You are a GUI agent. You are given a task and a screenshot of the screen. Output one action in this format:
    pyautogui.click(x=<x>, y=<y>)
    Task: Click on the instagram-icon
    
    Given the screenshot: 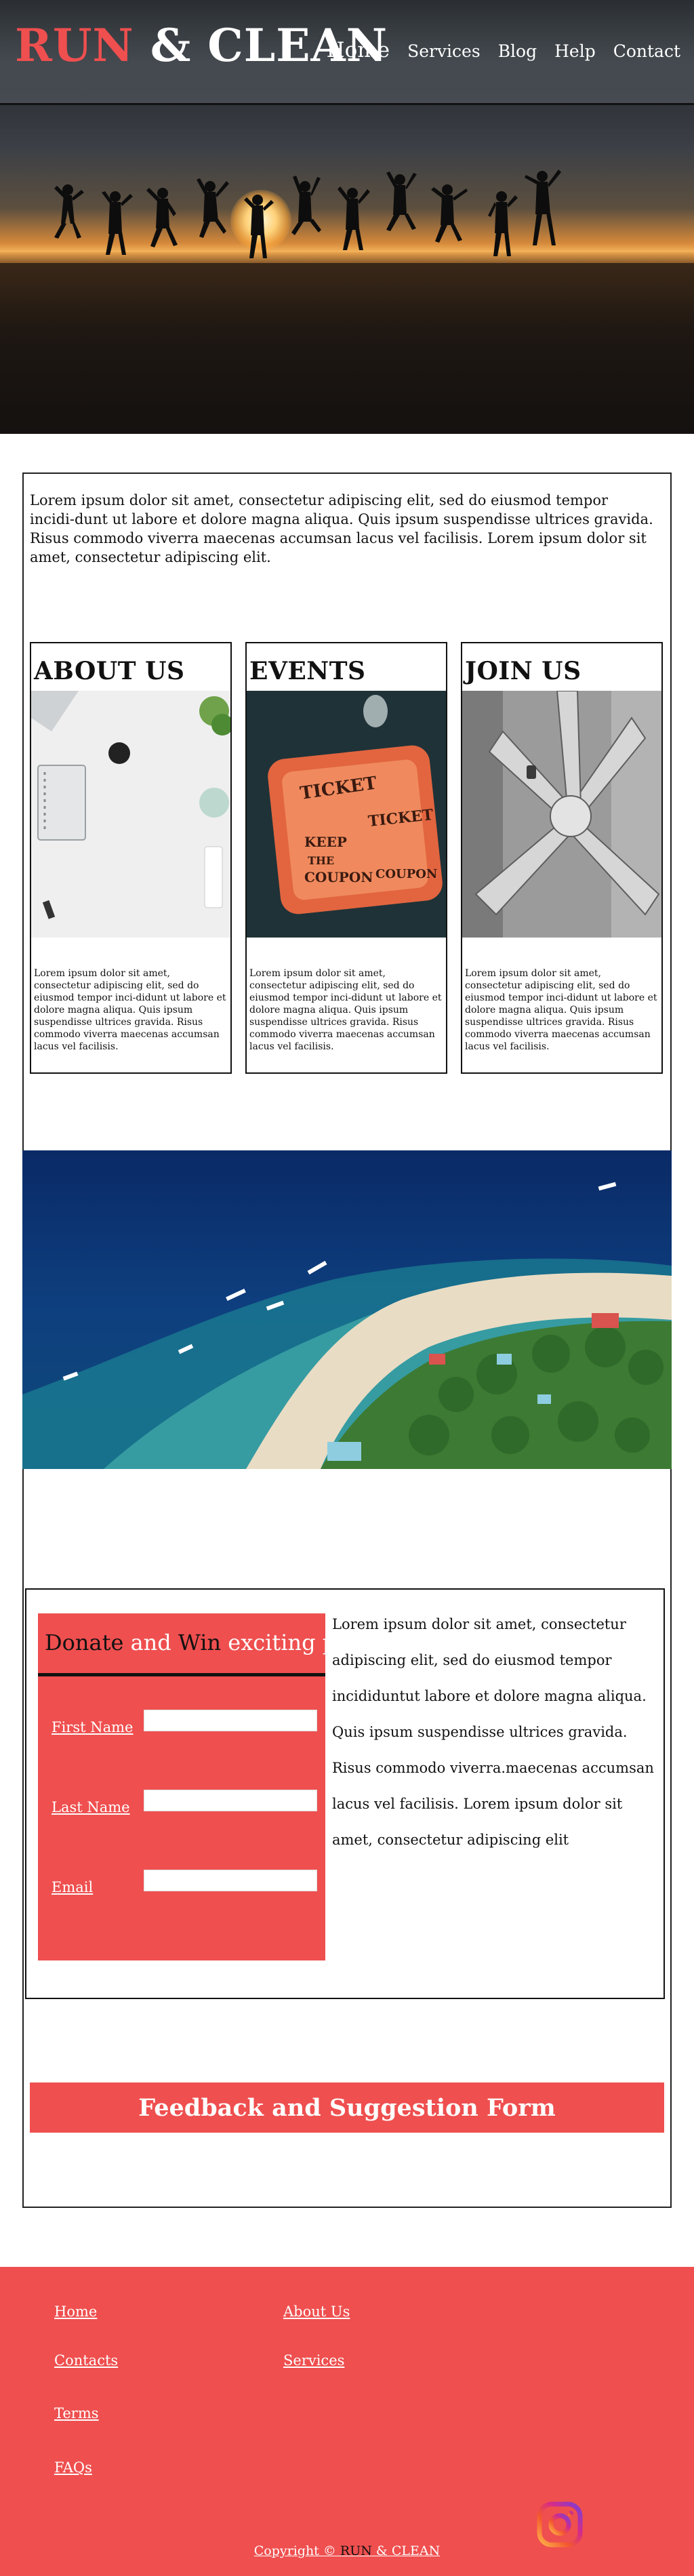 What is the action you would take?
    pyautogui.click(x=559, y=2524)
    